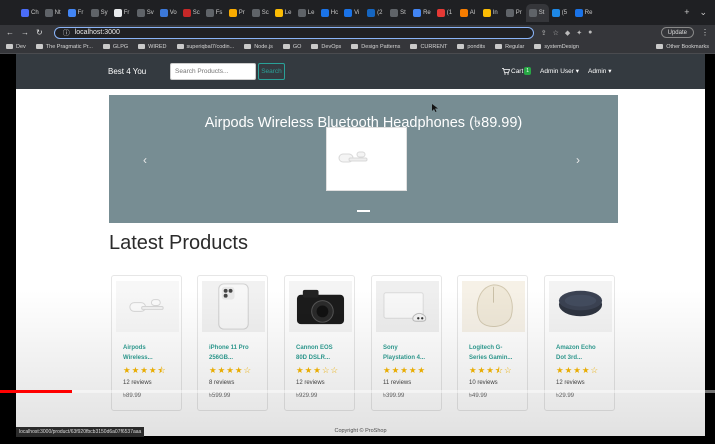 This screenshot has height=444, width=715. Describe the element at coordinates (682, 47) in the screenshot. I see `other-bookmarks: Other Bookmarks` at that location.